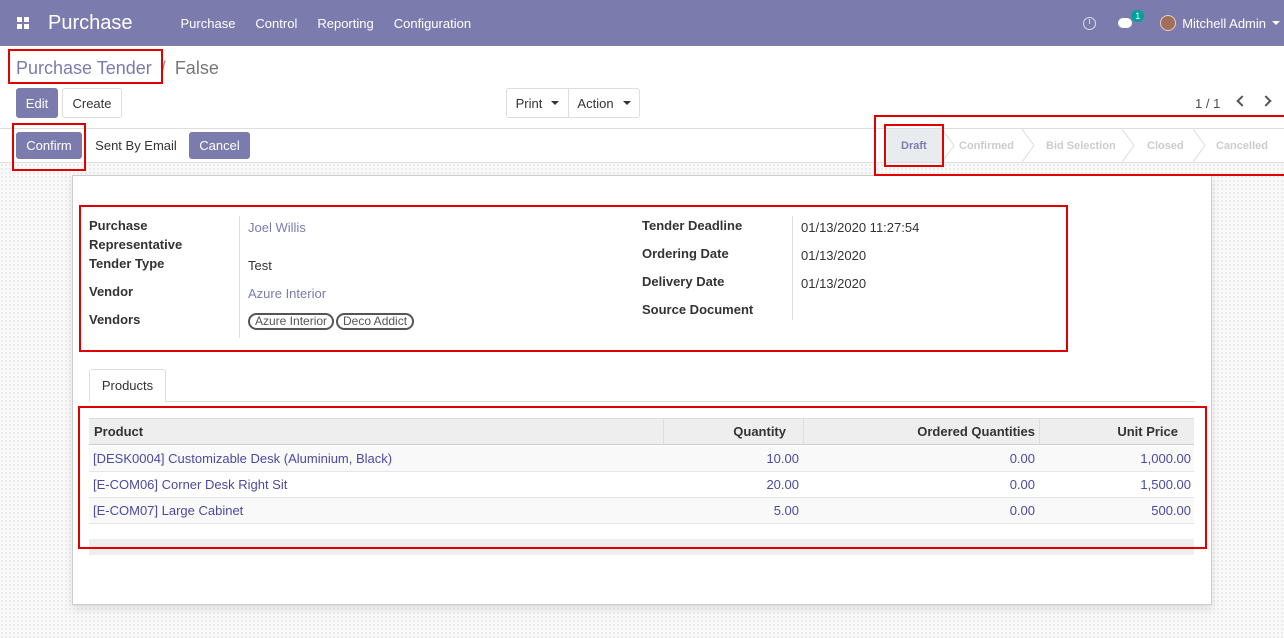  I want to click on unit-price-cell: 1,000.00, so click(1165, 458).